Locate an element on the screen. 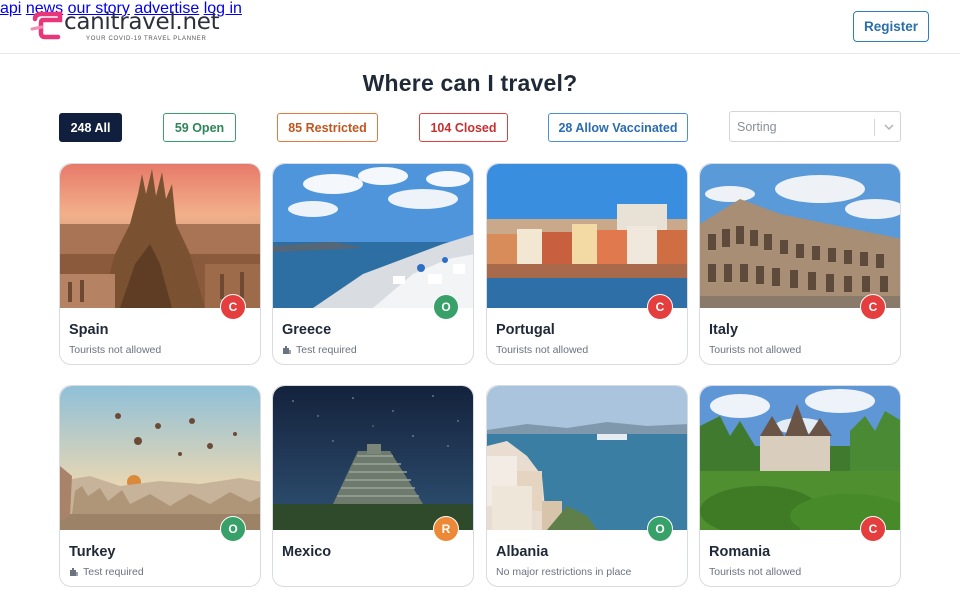 The height and width of the screenshot is (600, 960). sorting-separator is located at coordinates (874, 127).